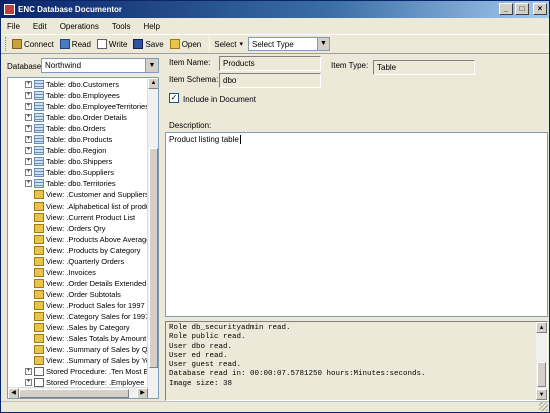  Describe the element at coordinates (506, 9) in the screenshot. I see `minimize-button: _` at that location.